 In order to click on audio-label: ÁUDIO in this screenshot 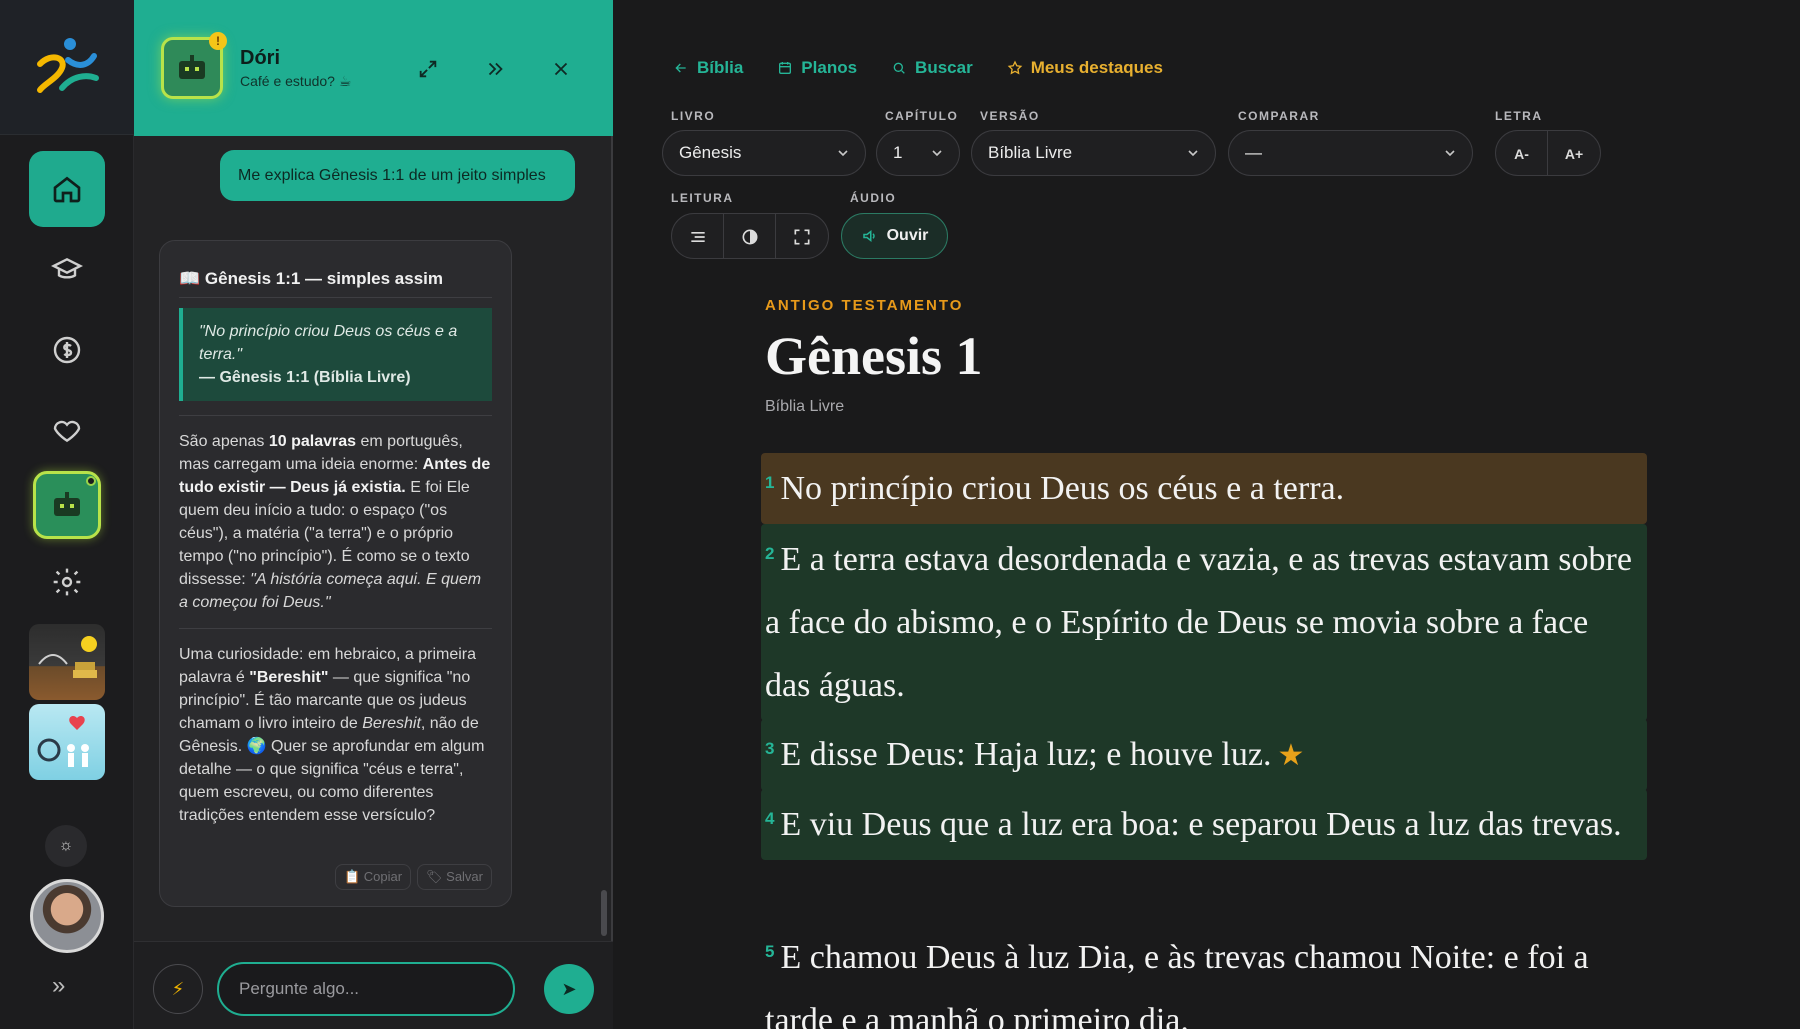, I will do `click(873, 198)`.